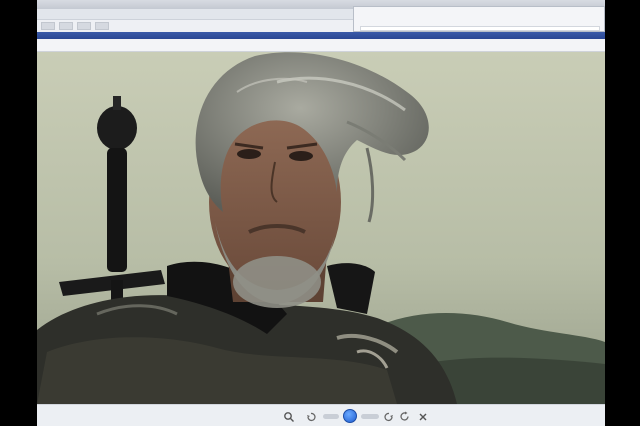  Describe the element at coordinates (350, 416) in the screenshot. I see `play-slideshow-icon` at that location.